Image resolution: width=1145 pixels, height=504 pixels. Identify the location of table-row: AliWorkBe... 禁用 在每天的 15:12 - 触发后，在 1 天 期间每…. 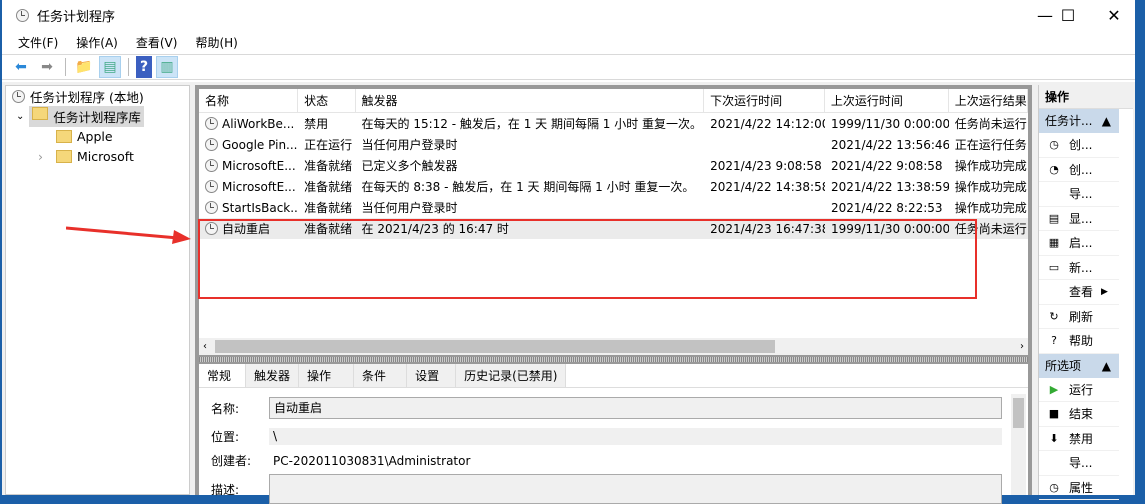
(613, 123).